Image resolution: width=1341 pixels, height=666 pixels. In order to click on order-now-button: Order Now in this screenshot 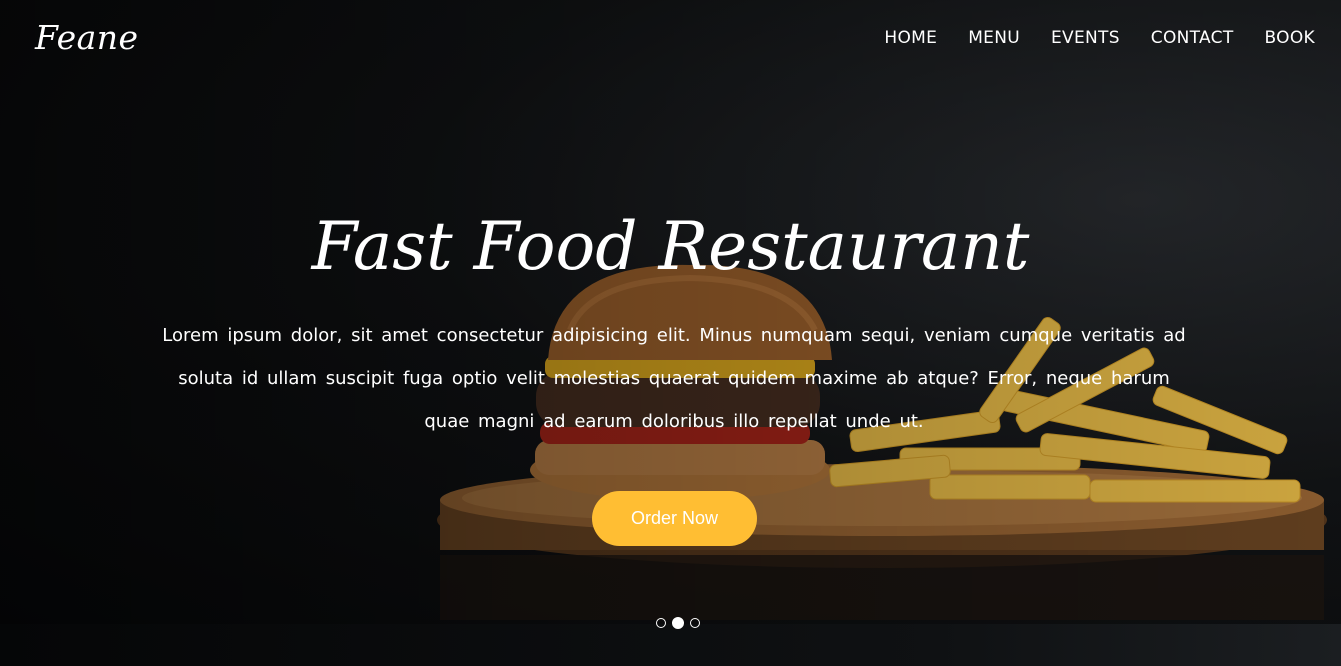, I will do `click(674, 518)`.